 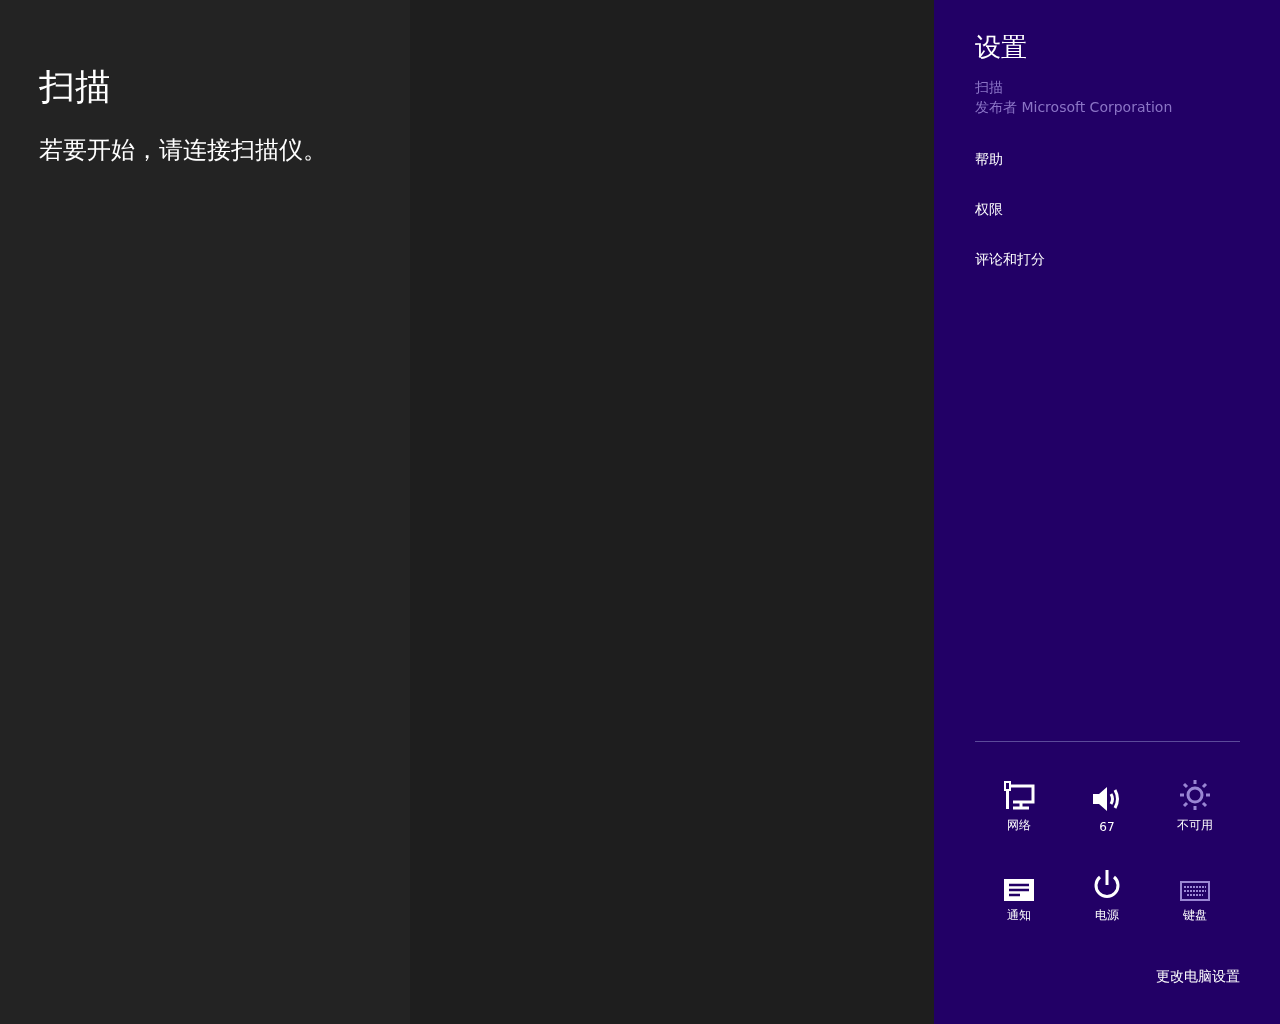 What do you see at coordinates (1107, 799) in the screenshot?
I see `speaker-icon` at bounding box center [1107, 799].